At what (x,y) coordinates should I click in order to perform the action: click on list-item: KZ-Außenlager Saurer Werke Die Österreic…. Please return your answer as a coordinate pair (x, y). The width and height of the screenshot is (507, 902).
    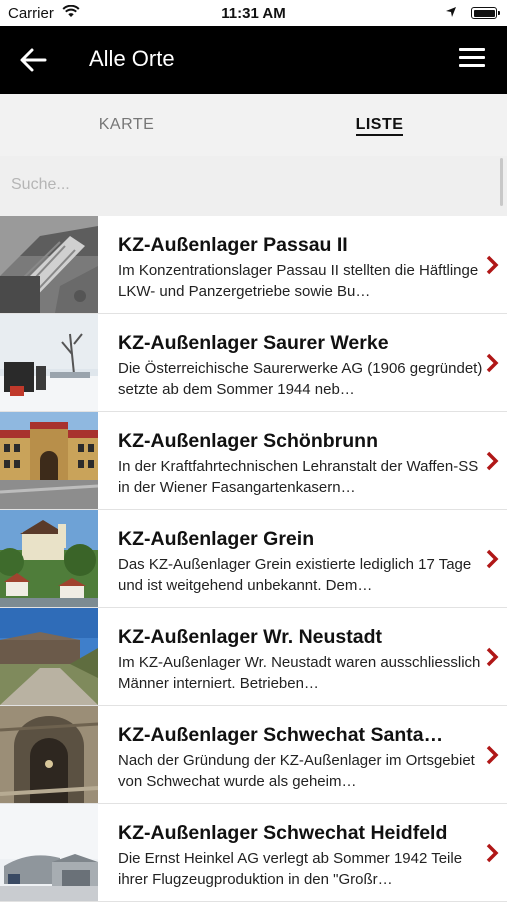
    Looking at the image, I should click on (253, 363).